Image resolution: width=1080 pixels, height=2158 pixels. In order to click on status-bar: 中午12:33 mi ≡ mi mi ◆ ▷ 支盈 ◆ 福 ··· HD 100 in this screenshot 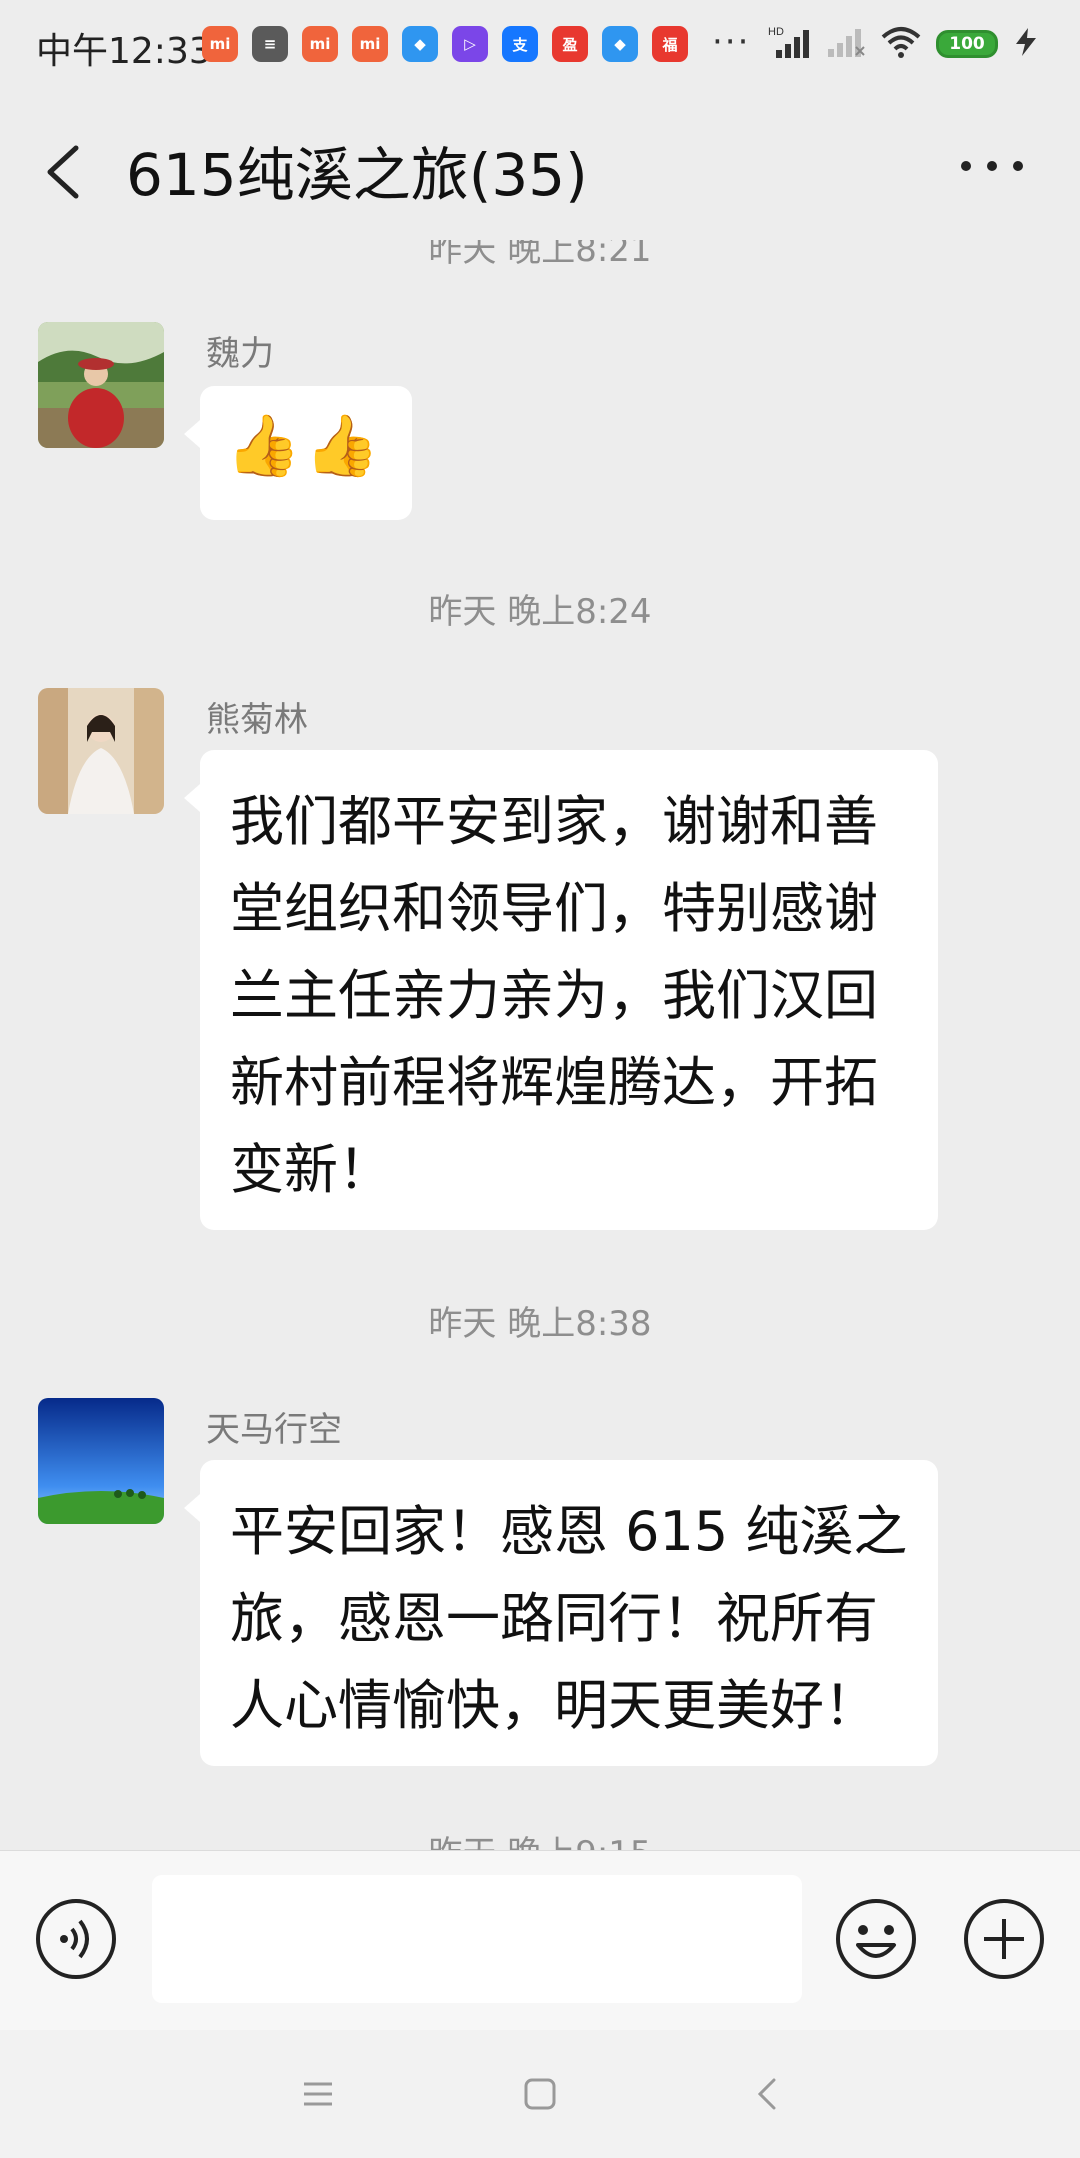, I will do `click(540, 50)`.